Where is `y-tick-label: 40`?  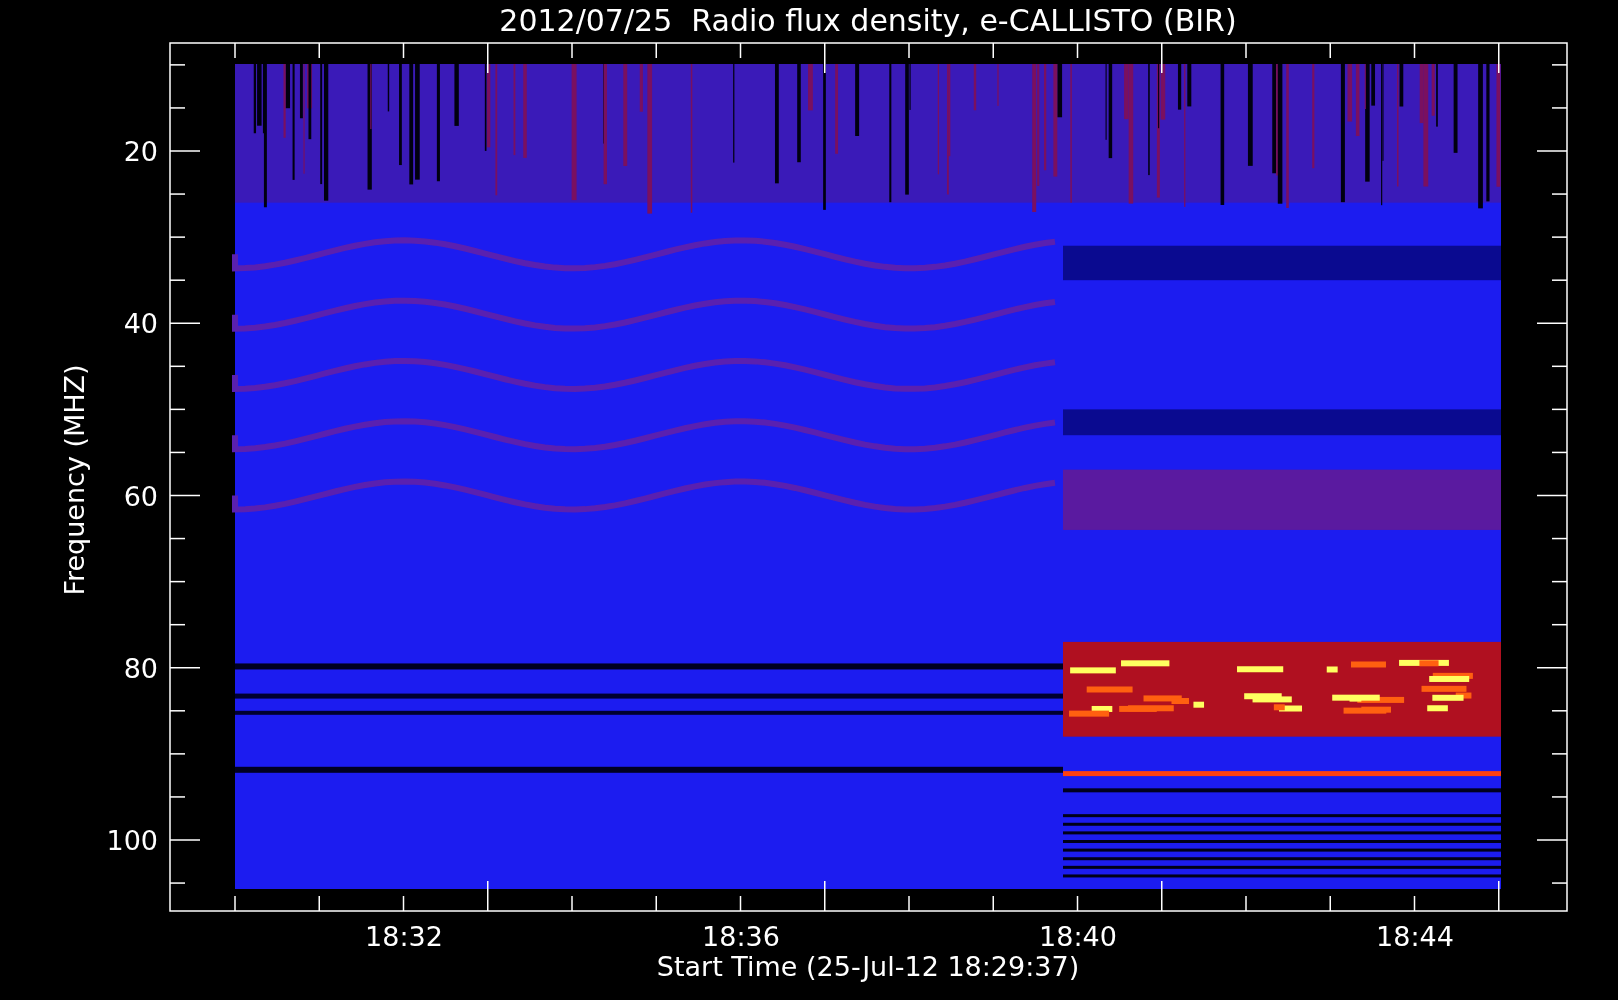 y-tick-label: 40 is located at coordinates (140, 324).